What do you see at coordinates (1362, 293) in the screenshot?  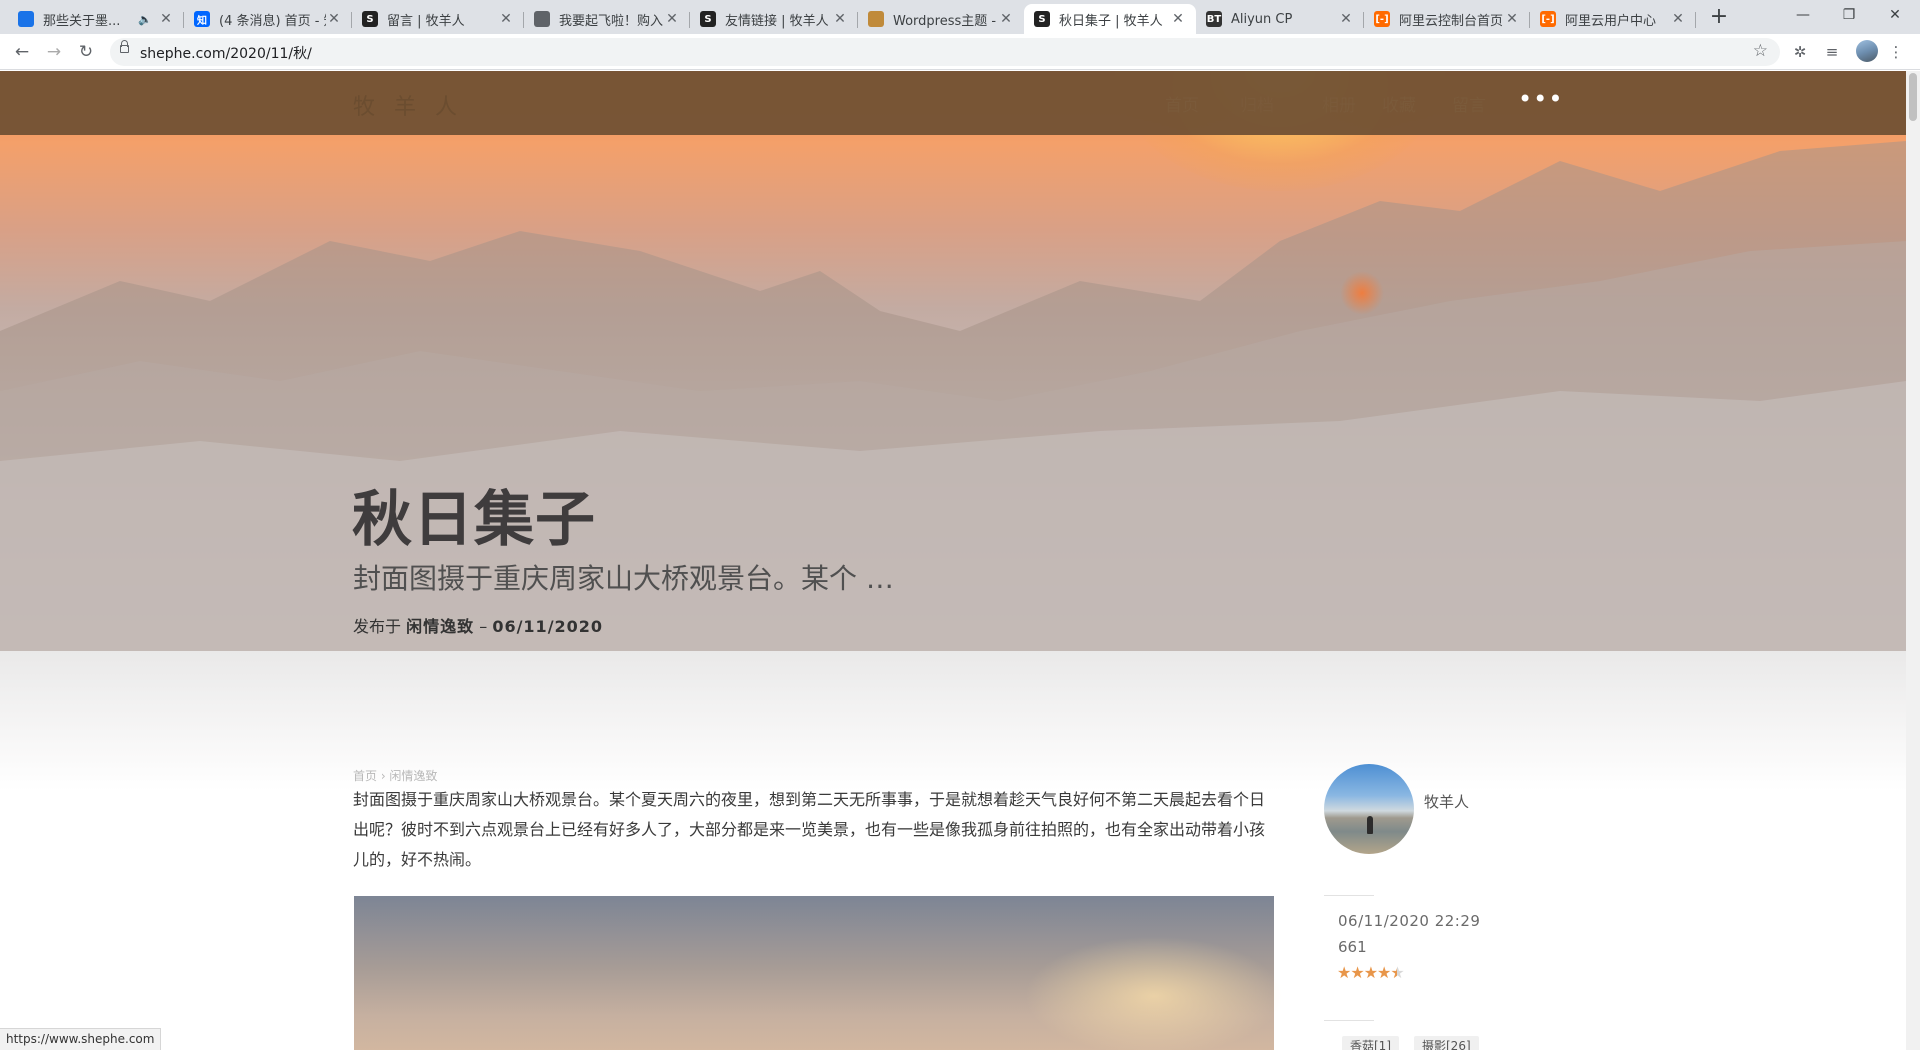 I see `lens-flare` at bounding box center [1362, 293].